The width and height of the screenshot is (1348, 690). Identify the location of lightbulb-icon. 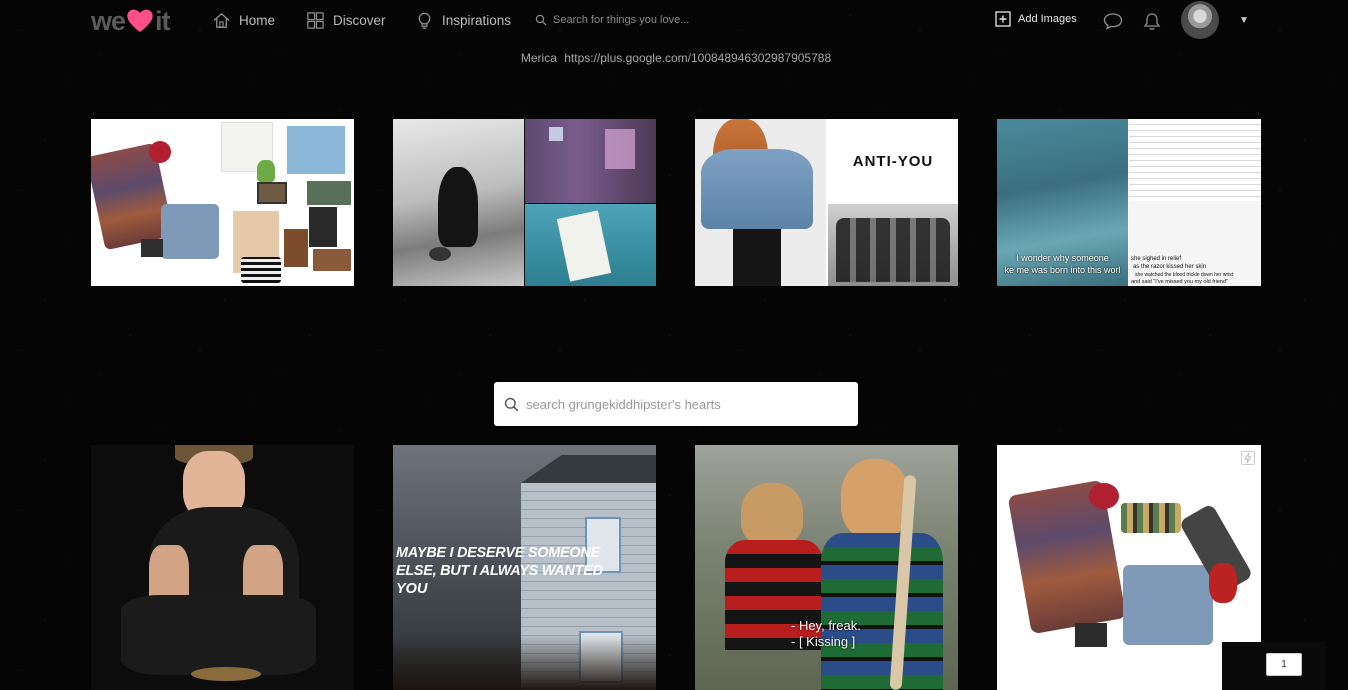
(424, 20).